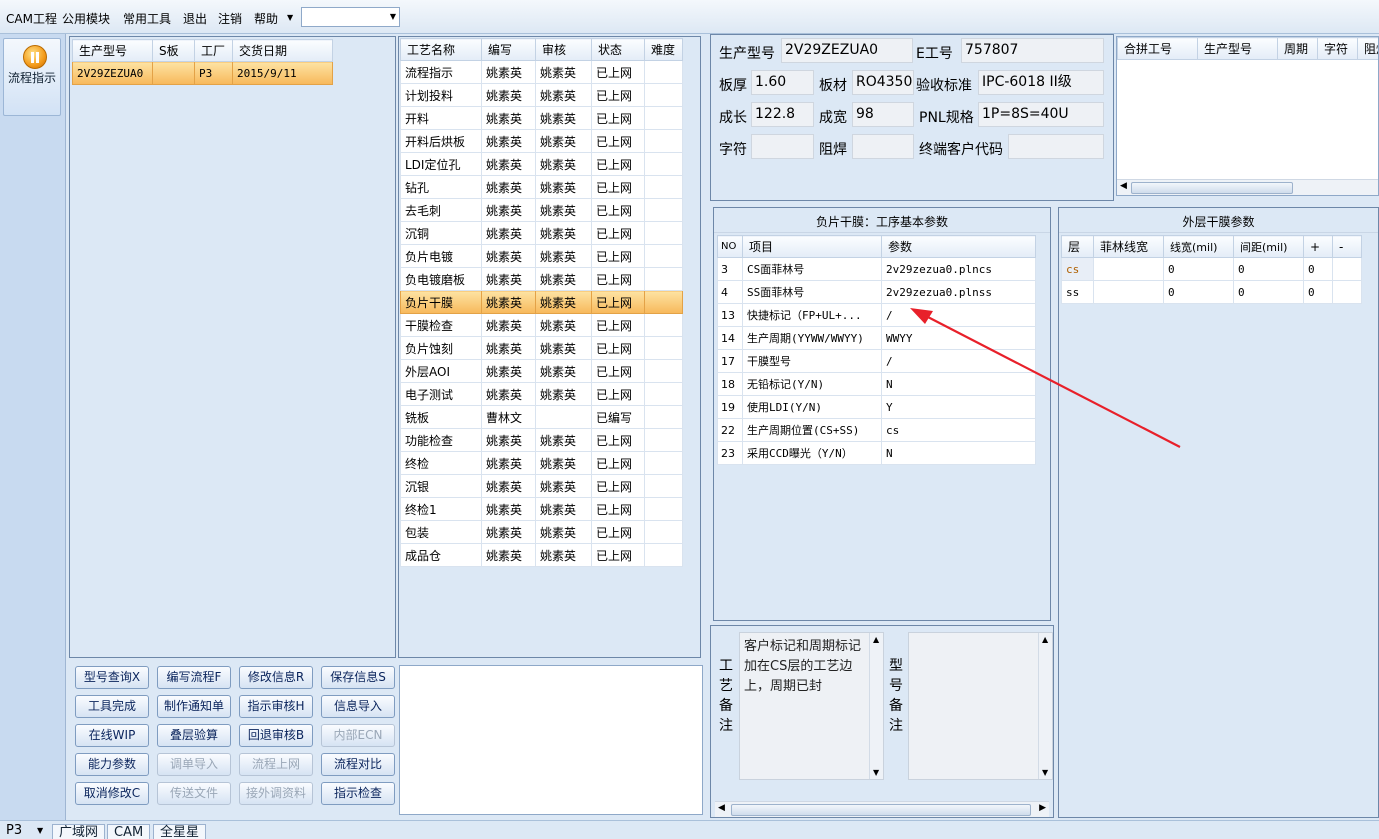 Image resolution: width=1379 pixels, height=839 pixels. I want to click on action-button: 指示检查, so click(358, 793).